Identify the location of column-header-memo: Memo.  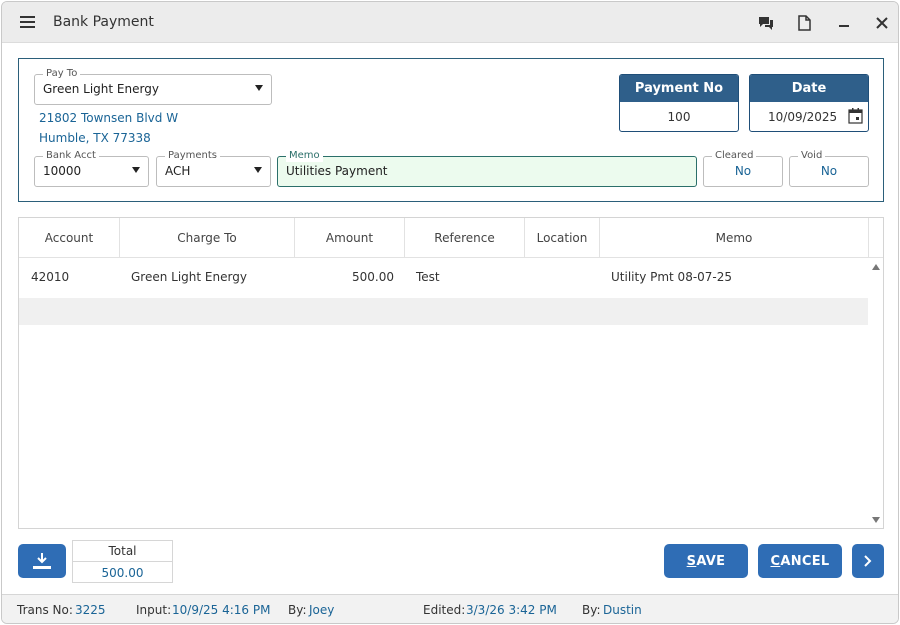
(734, 238).